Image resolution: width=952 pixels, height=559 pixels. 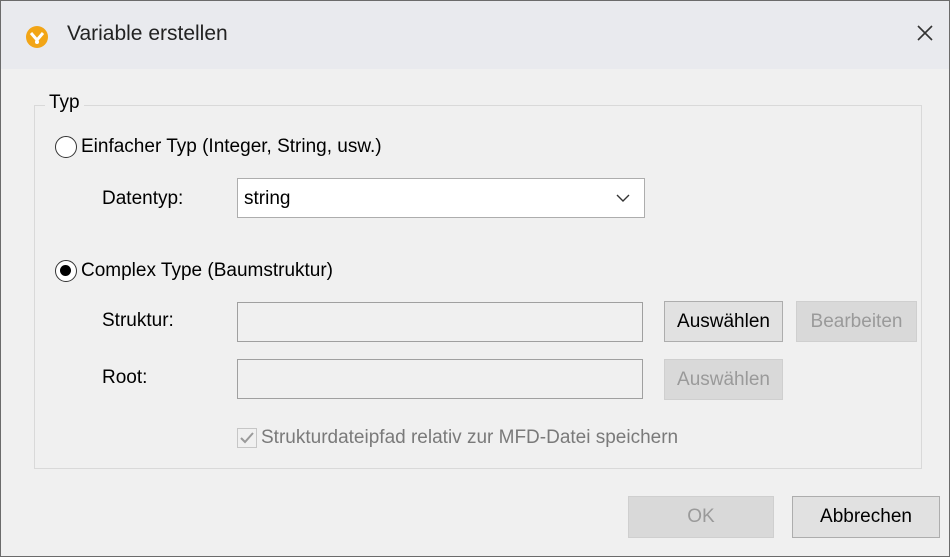 I want to click on structure-select-button: Auswählen, so click(x=723, y=321).